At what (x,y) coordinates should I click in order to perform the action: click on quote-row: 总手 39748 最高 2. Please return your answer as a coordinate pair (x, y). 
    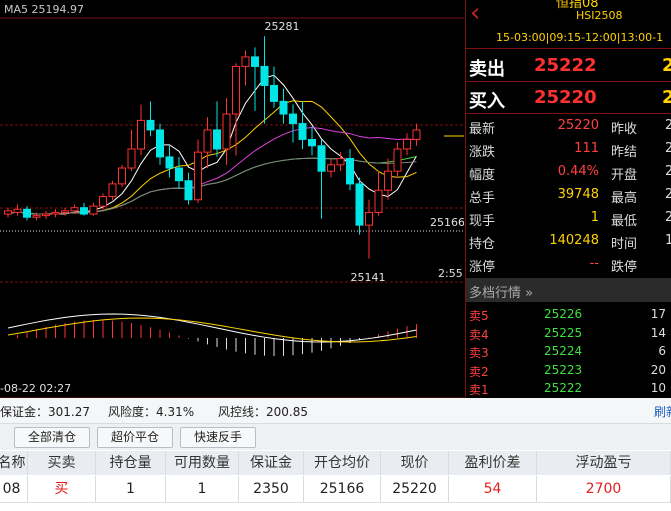
    Looking at the image, I should click on (568, 195).